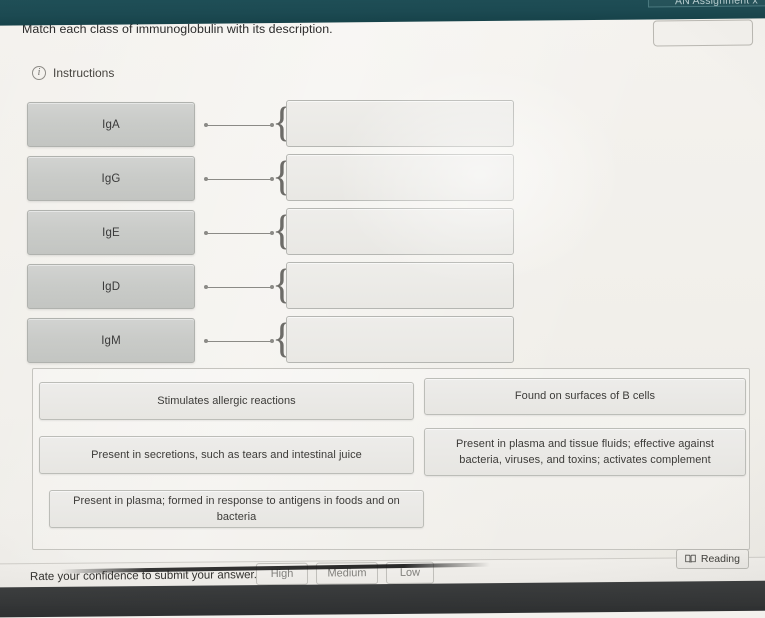 This screenshot has width=765, height=618. What do you see at coordinates (400, 231) in the screenshot?
I see `drop-slot-ige` at bounding box center [400, 231].